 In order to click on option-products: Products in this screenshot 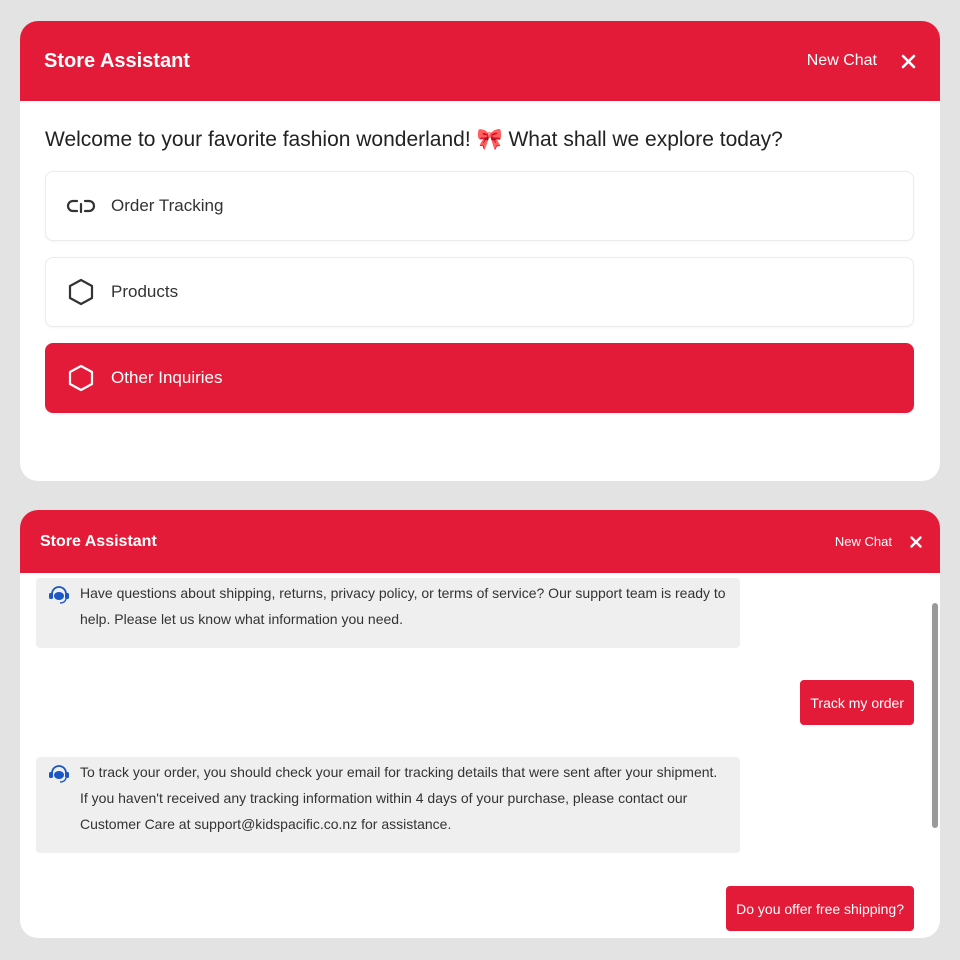, I will do `click(479, 292)`.